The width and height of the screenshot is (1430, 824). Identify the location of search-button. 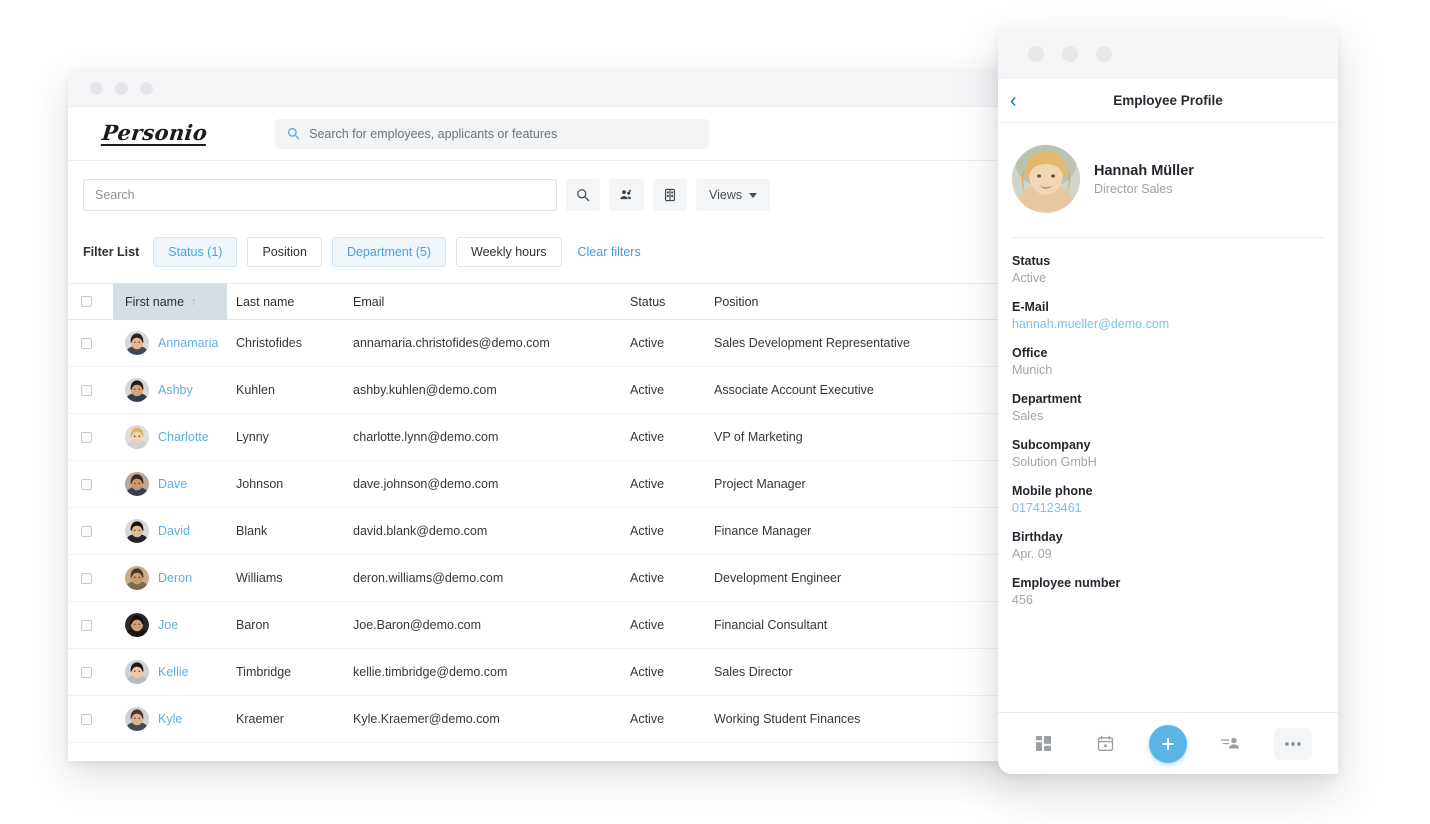
(583, 195).